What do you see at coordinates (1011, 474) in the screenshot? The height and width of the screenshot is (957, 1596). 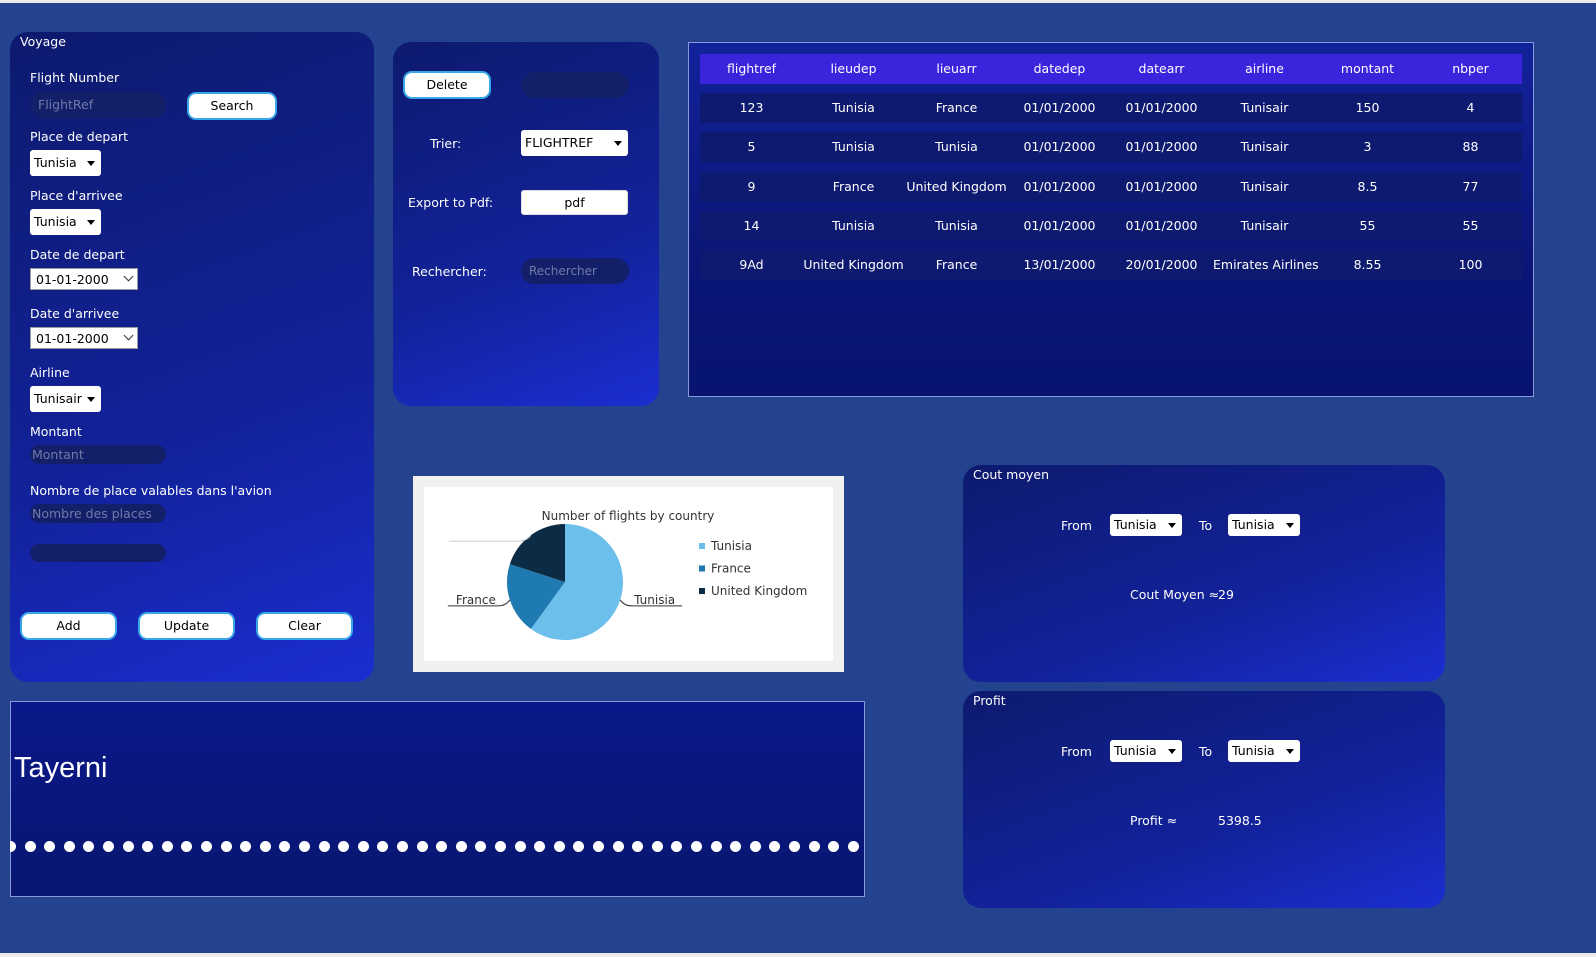 I see `cout-moyen-title: Cout moyen` at bounding box center [1011, 474].